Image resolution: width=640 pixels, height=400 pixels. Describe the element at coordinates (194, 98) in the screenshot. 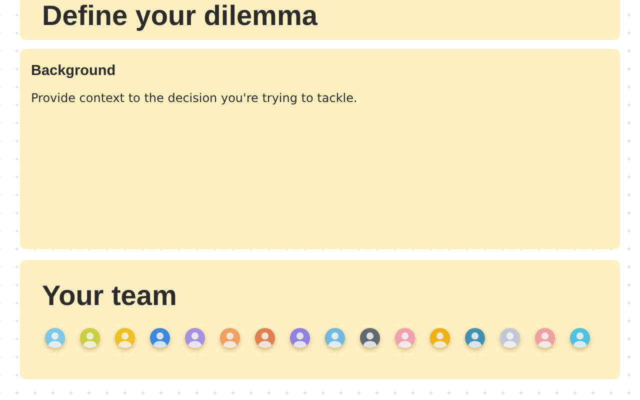

I see `background-prompt: Provide context to the decision you're trying to tackle.` at that location.